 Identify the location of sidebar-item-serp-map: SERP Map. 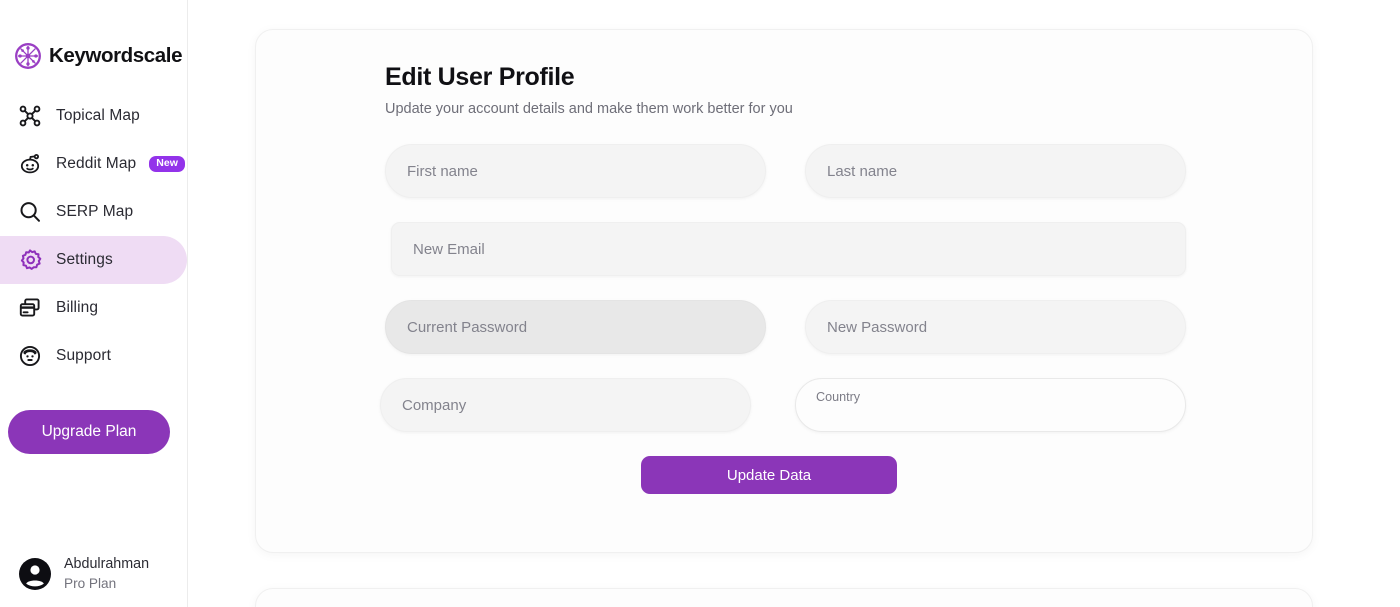
(93, 212).